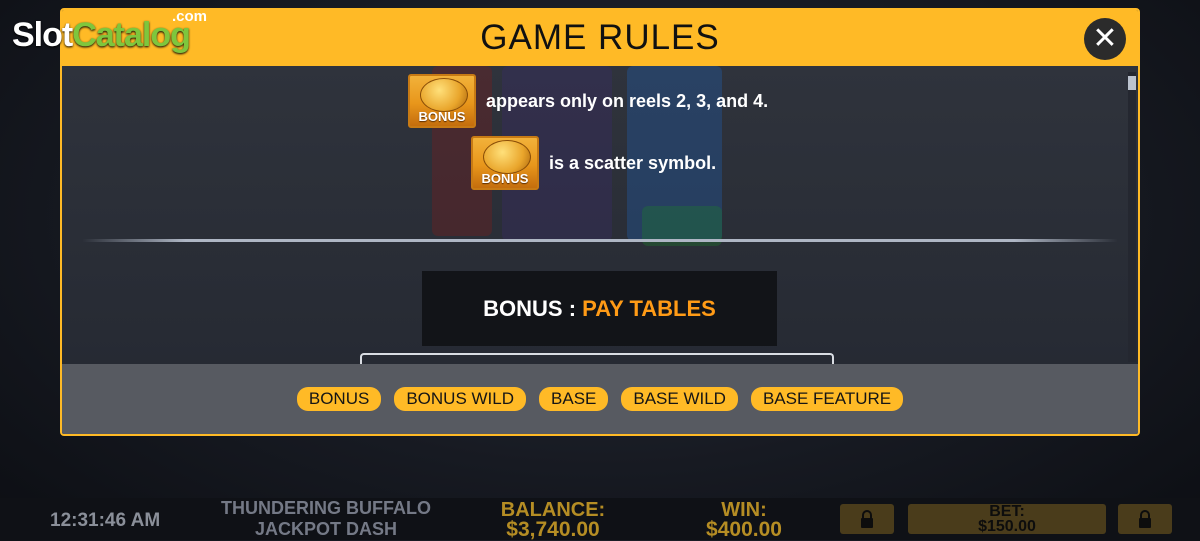 This screenshot has height=541, width=1200. I want to click on lock-button-right, so click(1145, 519).